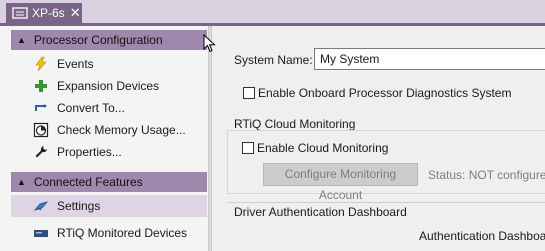  Describe the element at coordinates (41, 107) in the screenshot. I see `convert-icon` at that location.